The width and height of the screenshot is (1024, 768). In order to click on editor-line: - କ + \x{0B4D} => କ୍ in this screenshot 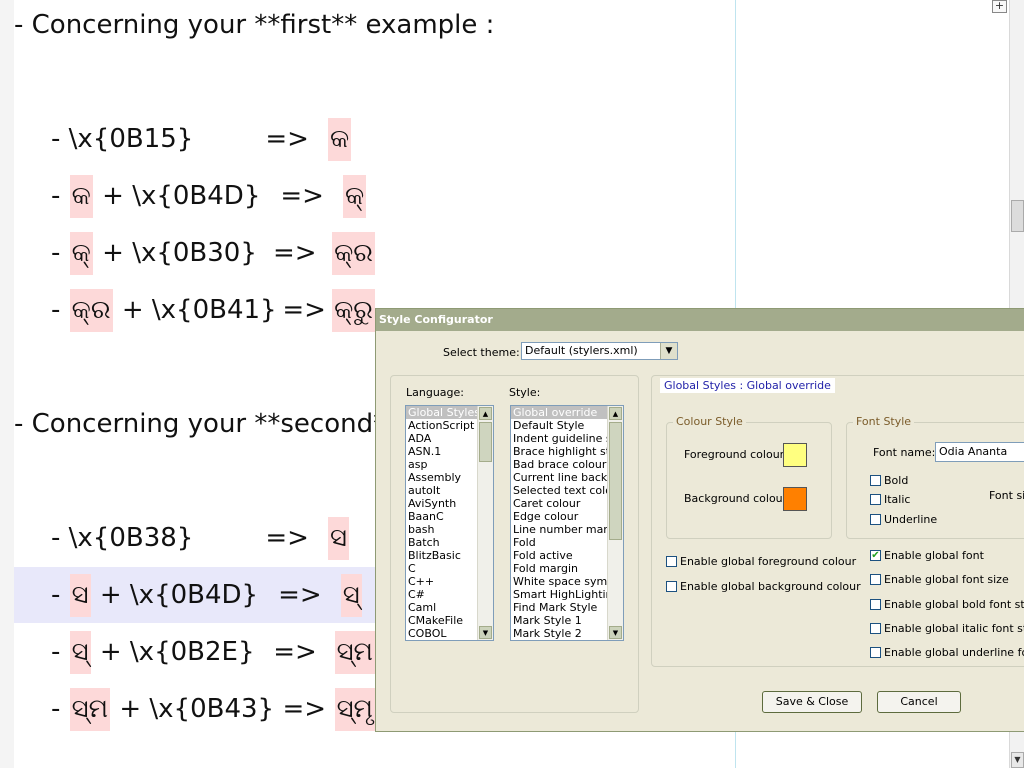, I will do `click(195, 196)`.